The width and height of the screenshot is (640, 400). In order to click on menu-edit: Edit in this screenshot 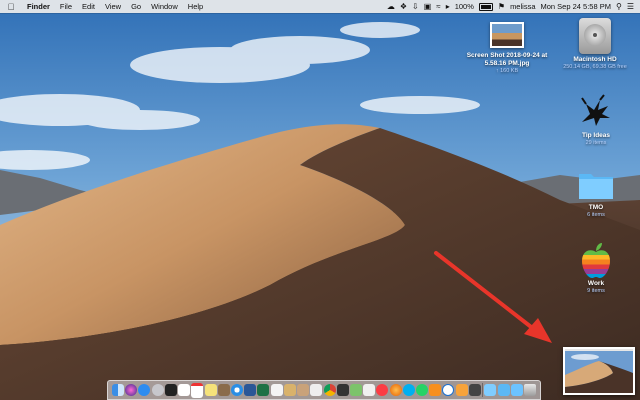, I will do `click(88, 6)`.